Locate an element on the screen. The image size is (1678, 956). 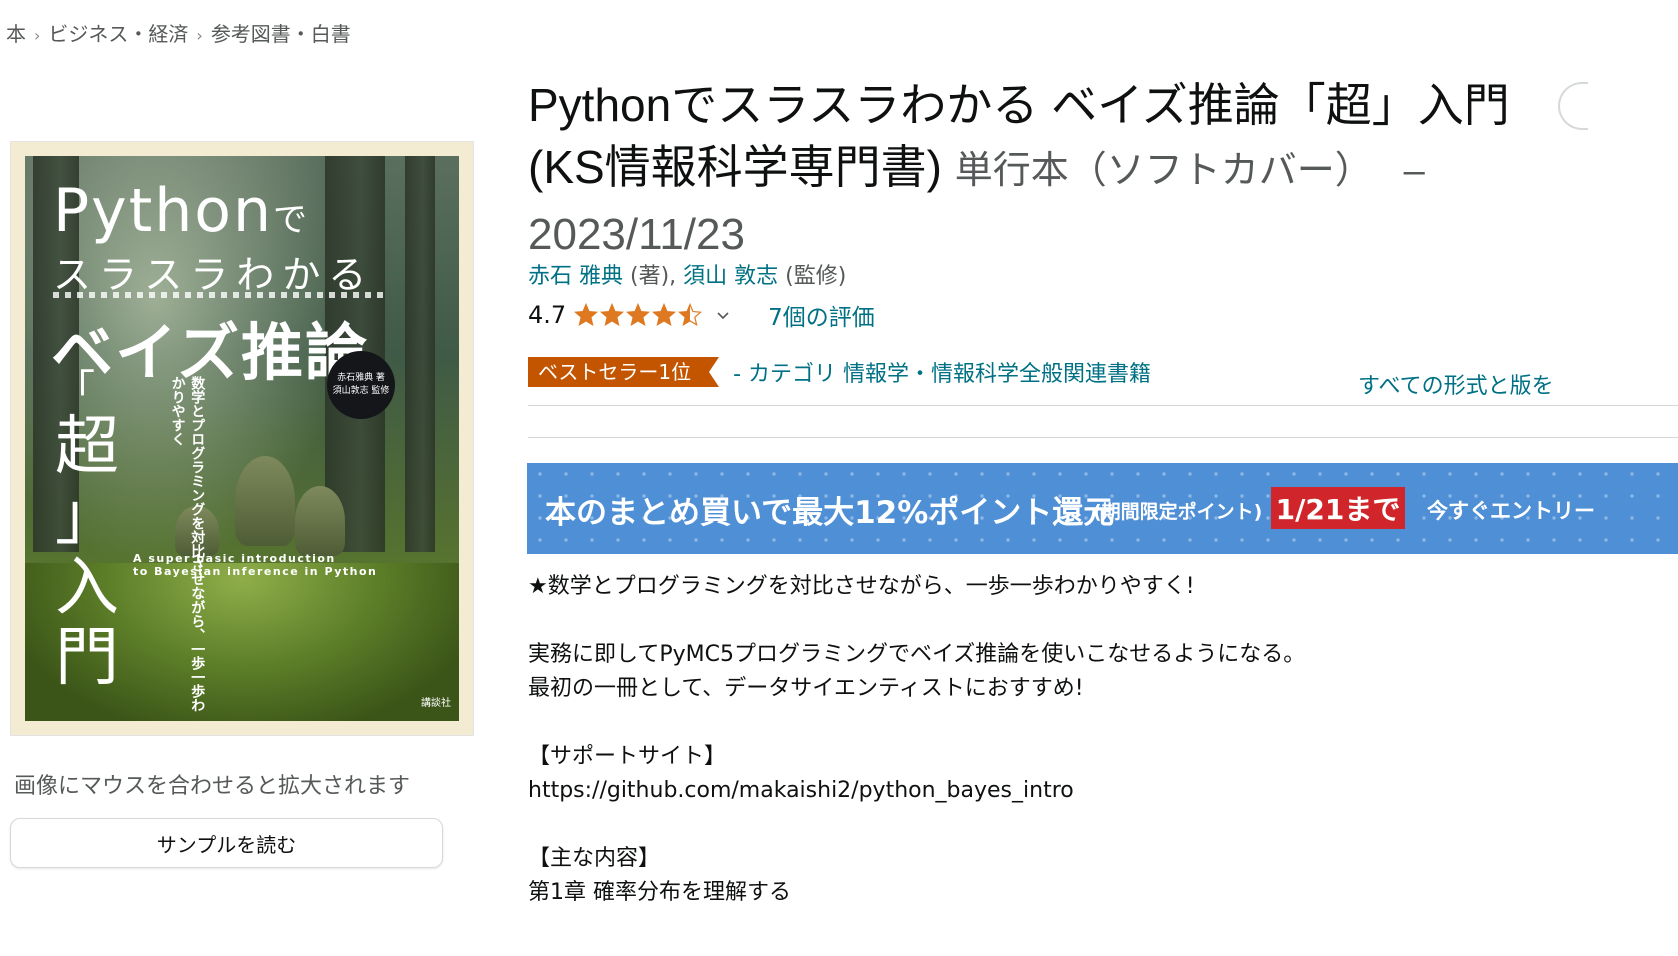
cover-title-chou-nyumon: 「 超 」入 門 is located at coordinates (87, 531).